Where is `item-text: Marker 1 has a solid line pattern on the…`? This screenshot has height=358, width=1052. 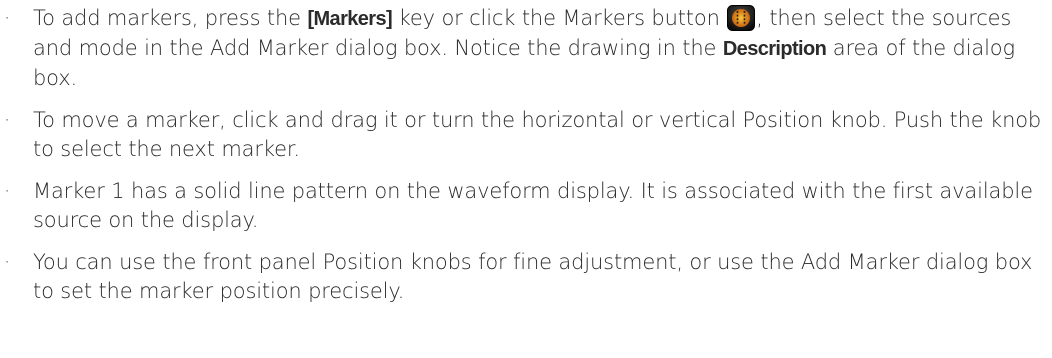 item-text: Marker 1 has a solid line pattern on the… is located at coordinates (533, 205).